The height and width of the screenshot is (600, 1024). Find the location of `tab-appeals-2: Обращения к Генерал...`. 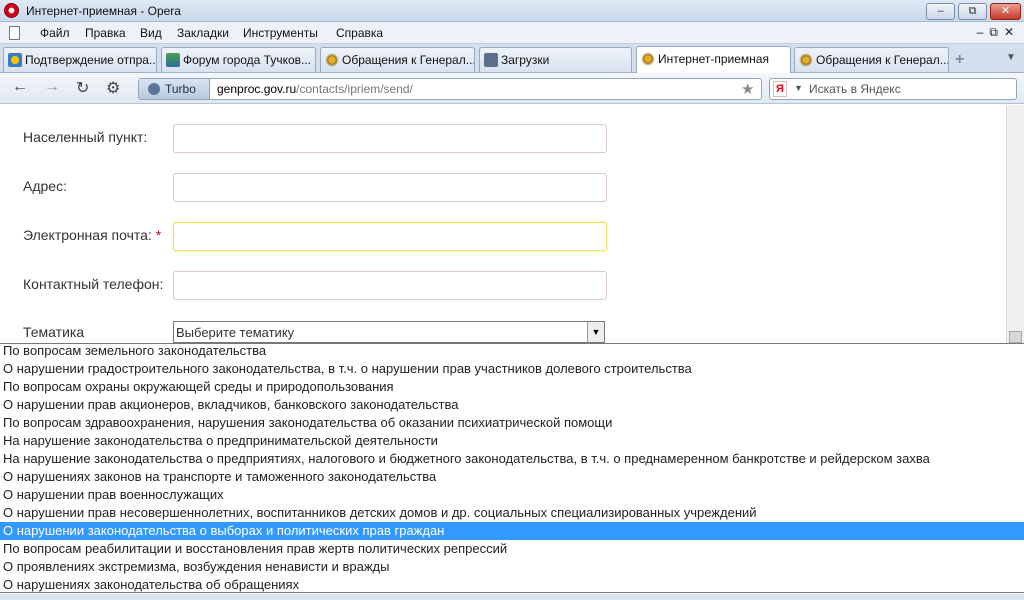

tab-appeals-2: Обращения к Генерал... is located at coordinates (871, 59).